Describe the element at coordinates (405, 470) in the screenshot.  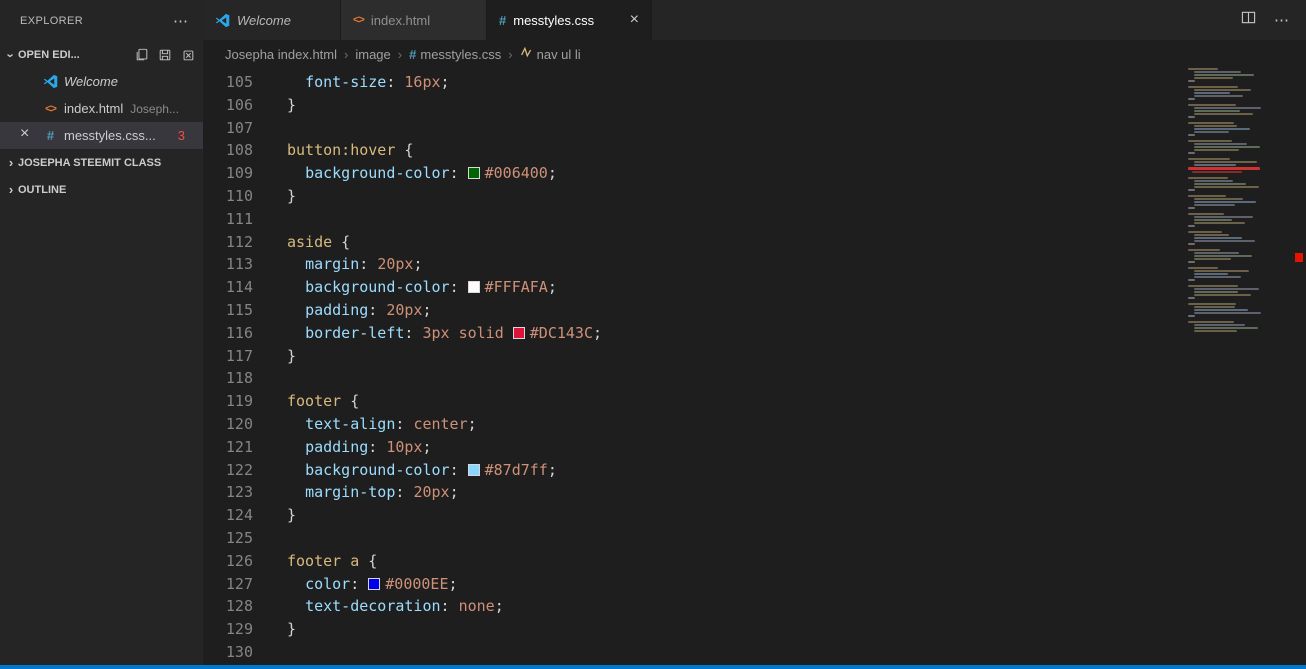
I see `code-text: background-color: #87d7ff;` at that location.